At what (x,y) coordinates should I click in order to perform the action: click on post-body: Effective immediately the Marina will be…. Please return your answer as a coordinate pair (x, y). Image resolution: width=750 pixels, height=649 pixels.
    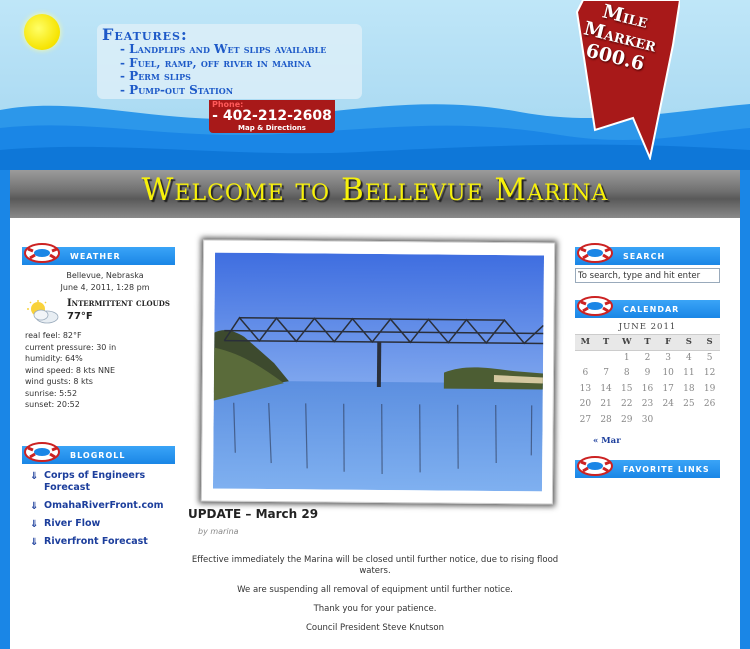
    Looking at the image, I should click on (375, 598).